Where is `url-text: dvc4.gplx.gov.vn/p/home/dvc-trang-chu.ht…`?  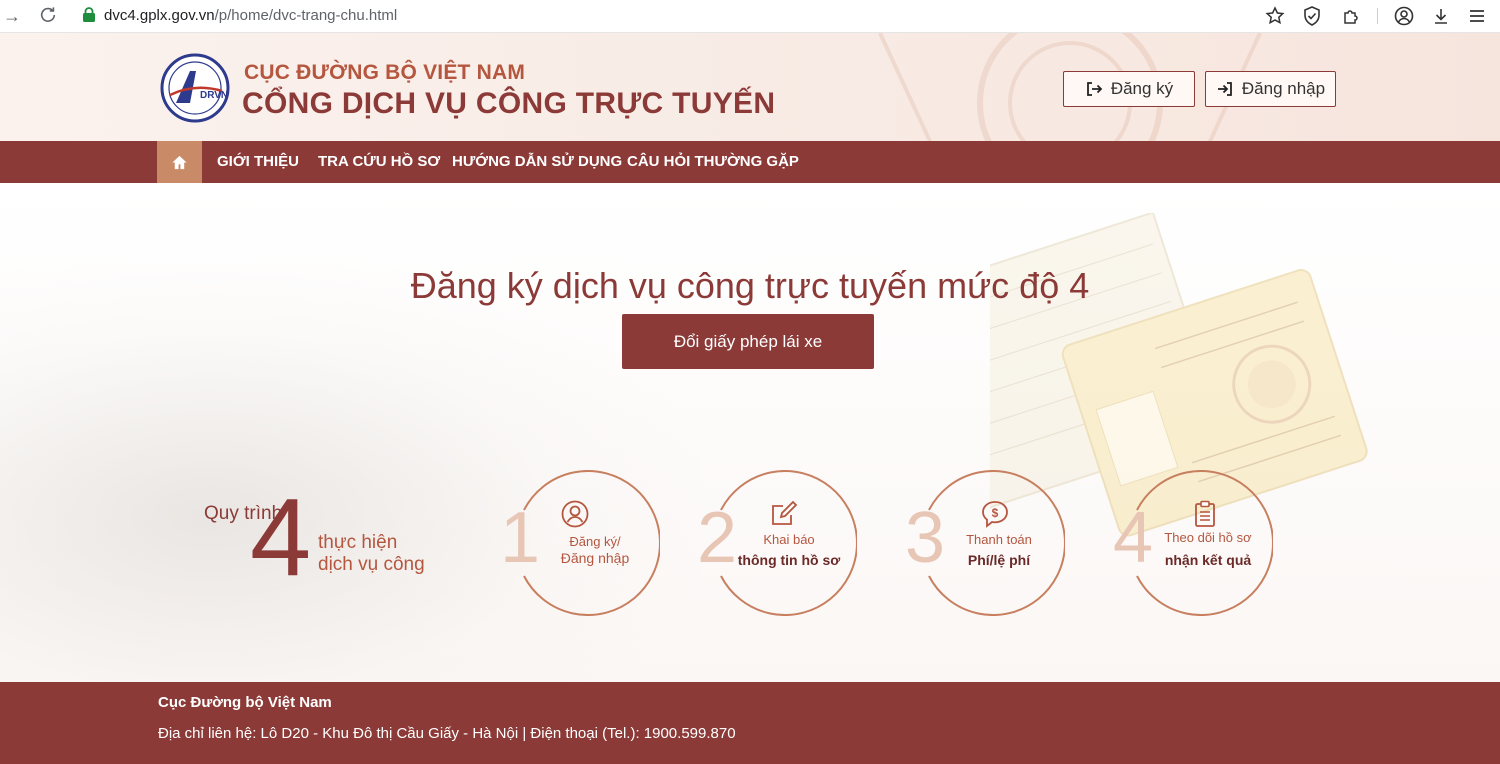 url-text: dvc4.gplx.gov.vn/p/home/dvc-trang-chu.ht… is located at coordinates (250, 15).